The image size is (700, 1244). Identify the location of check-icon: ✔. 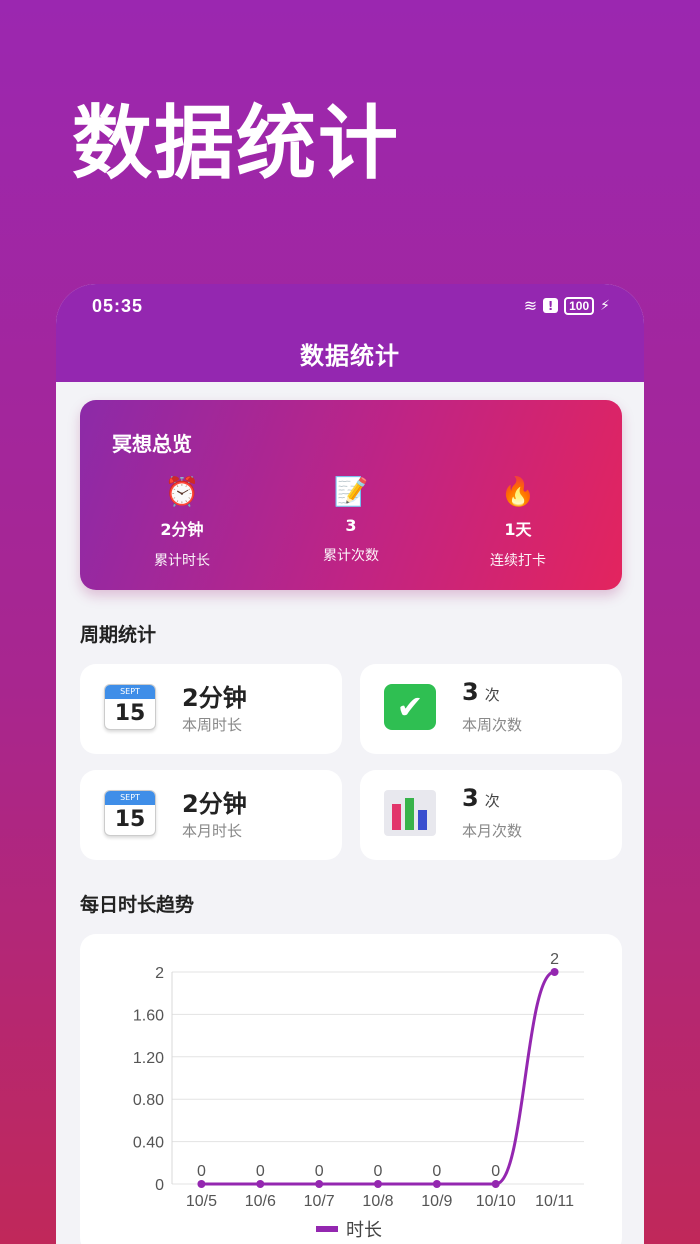
(412, 709).